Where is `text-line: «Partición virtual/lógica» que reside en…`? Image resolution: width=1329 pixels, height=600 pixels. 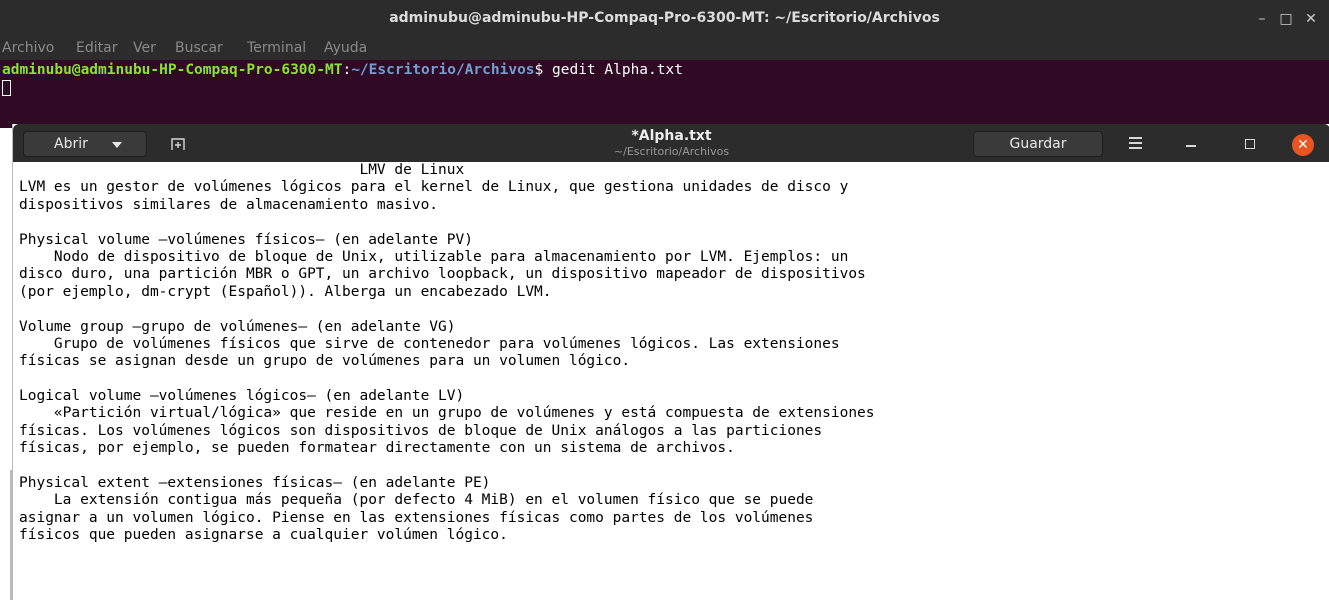 text-line: «Partición virtual/lógica» que reside en… is located at coordinates (447, 413).